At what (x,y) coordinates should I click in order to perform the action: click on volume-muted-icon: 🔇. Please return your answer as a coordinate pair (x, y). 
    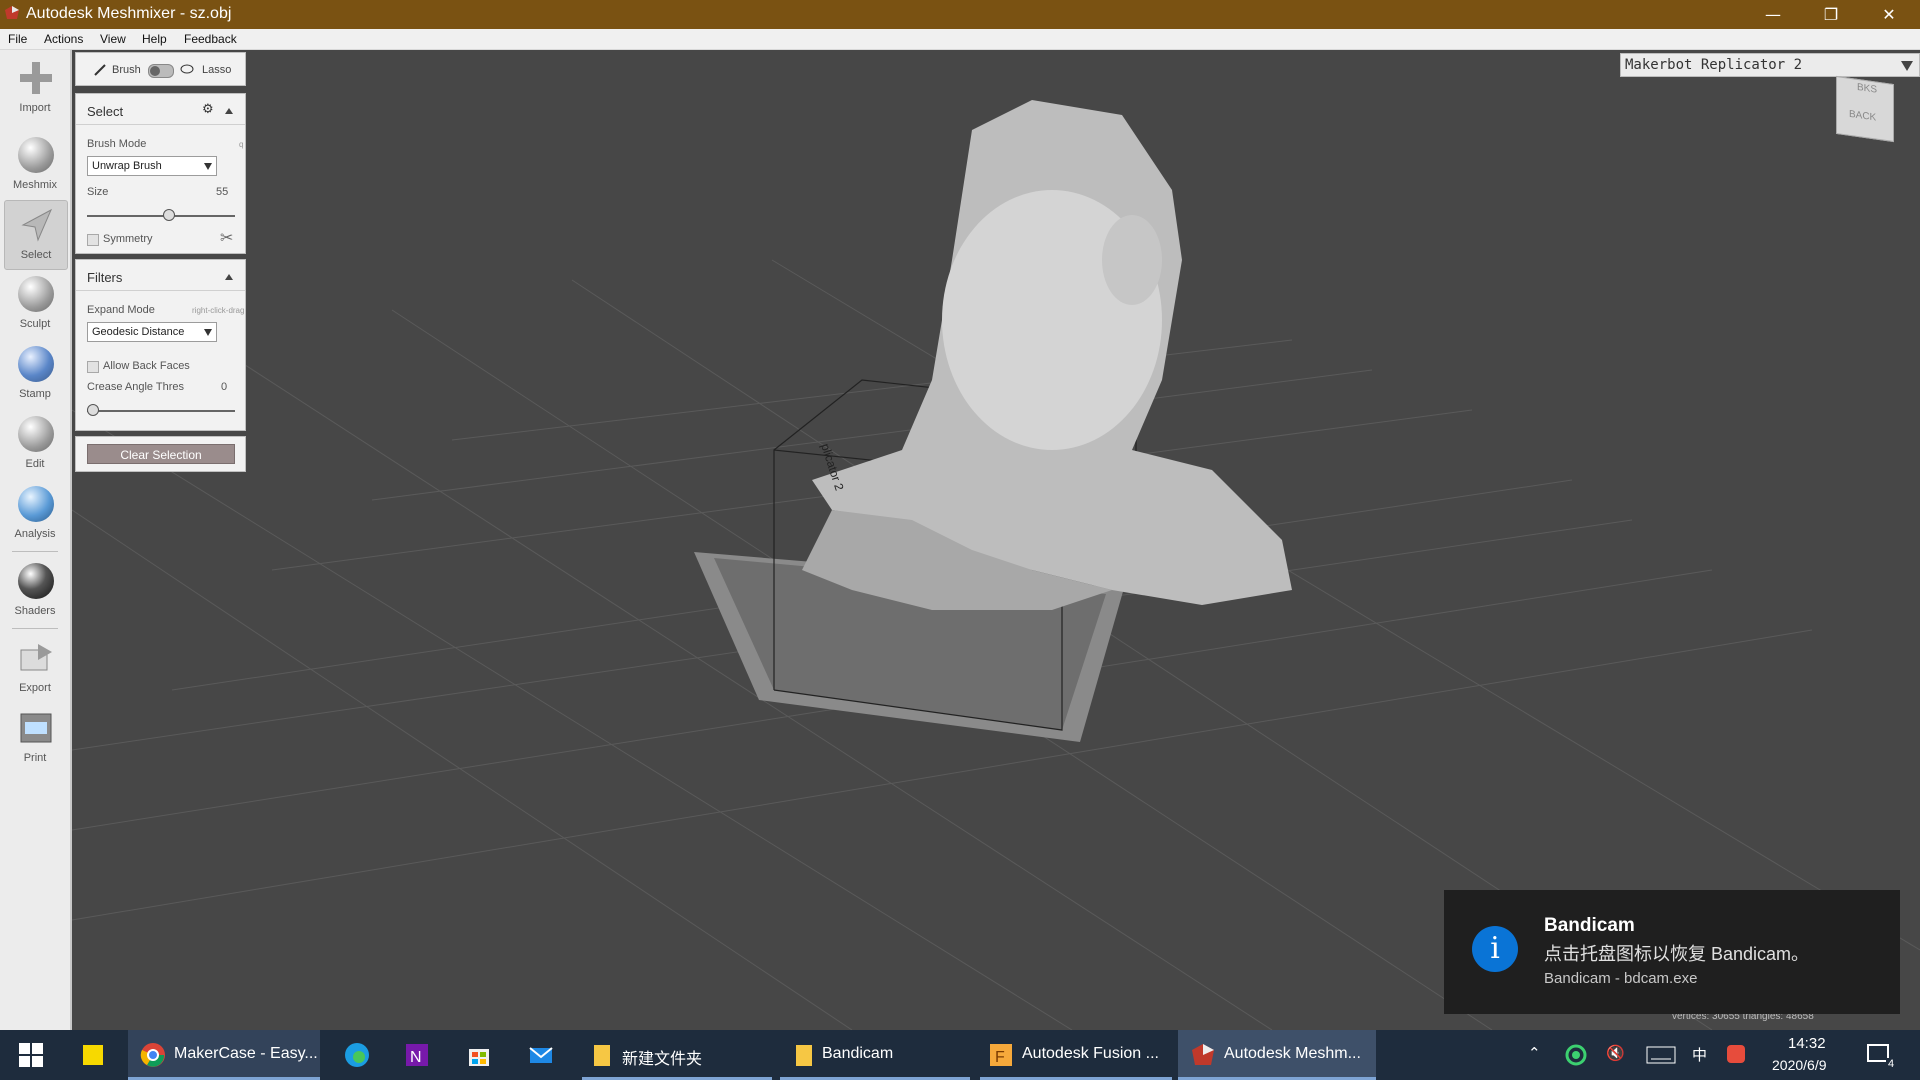
    Looking at the image, I should click on (1615, 1053).